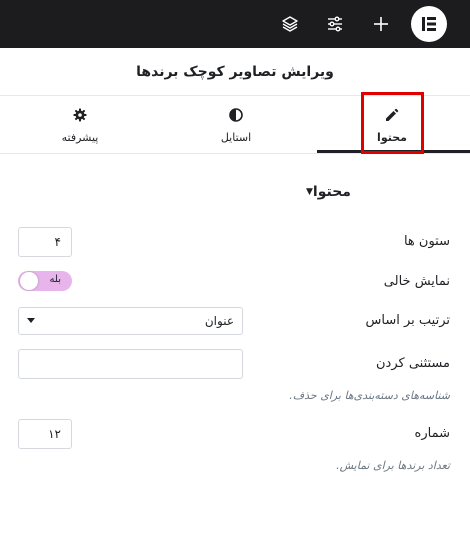  I want to click on exclude-help: شناسه‌های دسته‌بندی‌ها برای حذف., so click(369, 395).